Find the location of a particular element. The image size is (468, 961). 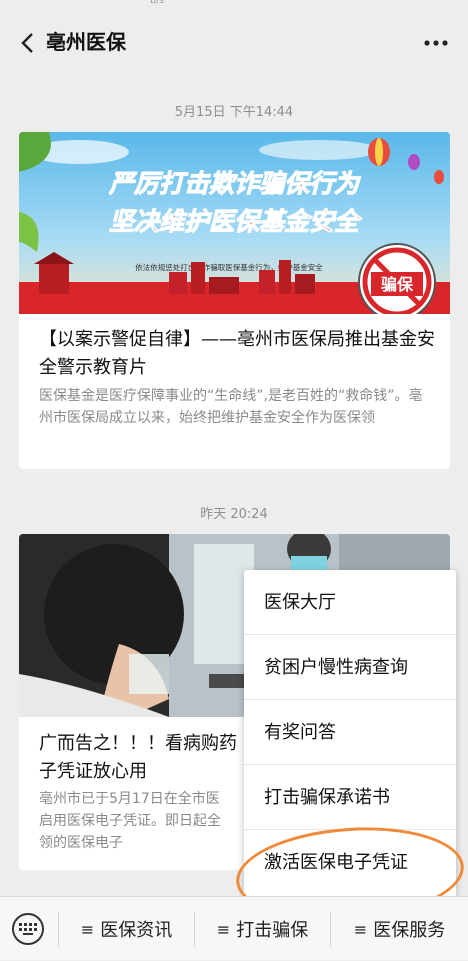

tab-label: 医保资讯 is located at coordinates (136, 930).